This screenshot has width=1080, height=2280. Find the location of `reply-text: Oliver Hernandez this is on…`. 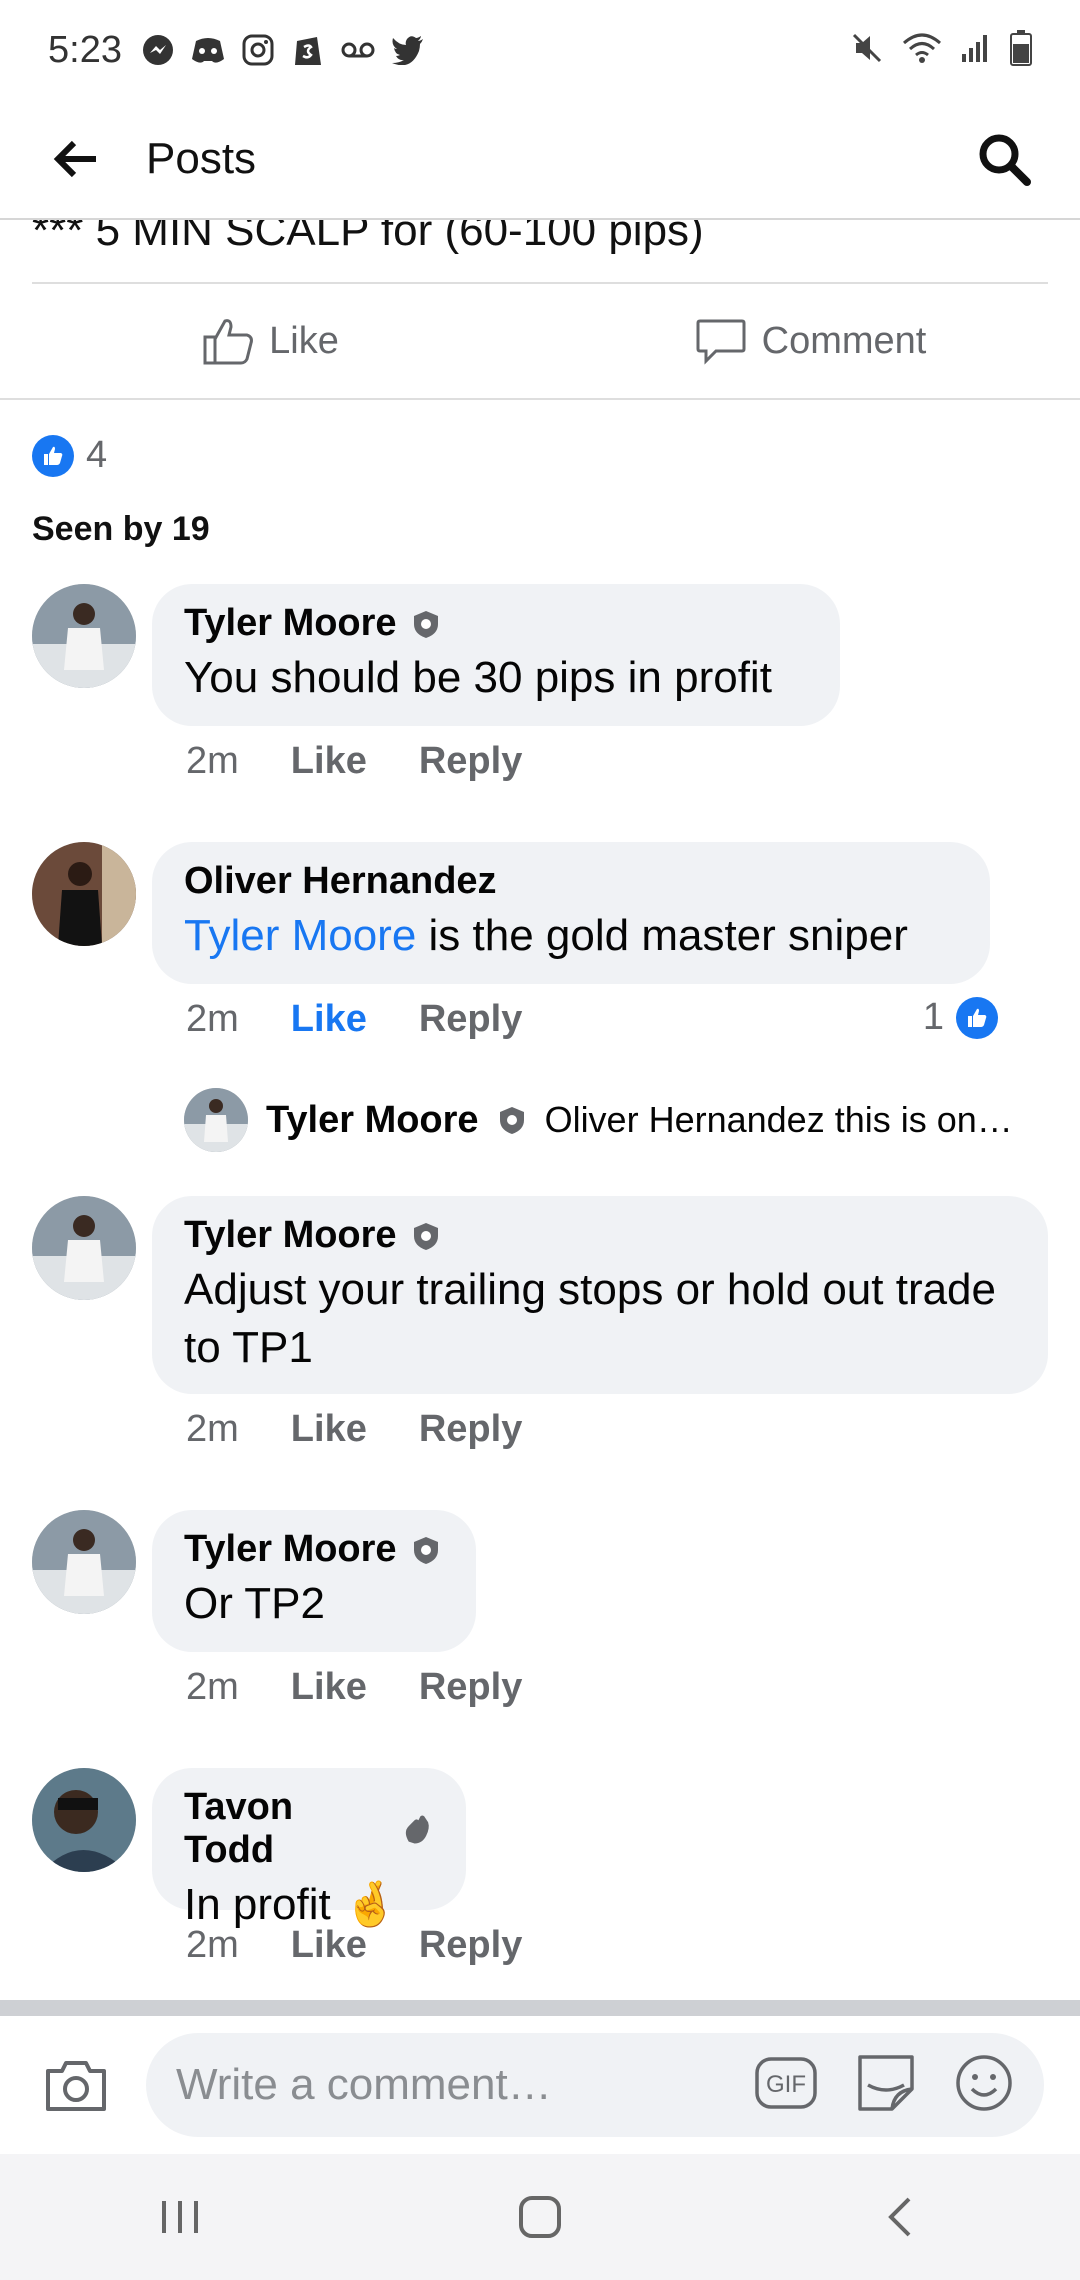

reply-text: Oliver Hernandez this is on… is located at coordinates (778, 1119).